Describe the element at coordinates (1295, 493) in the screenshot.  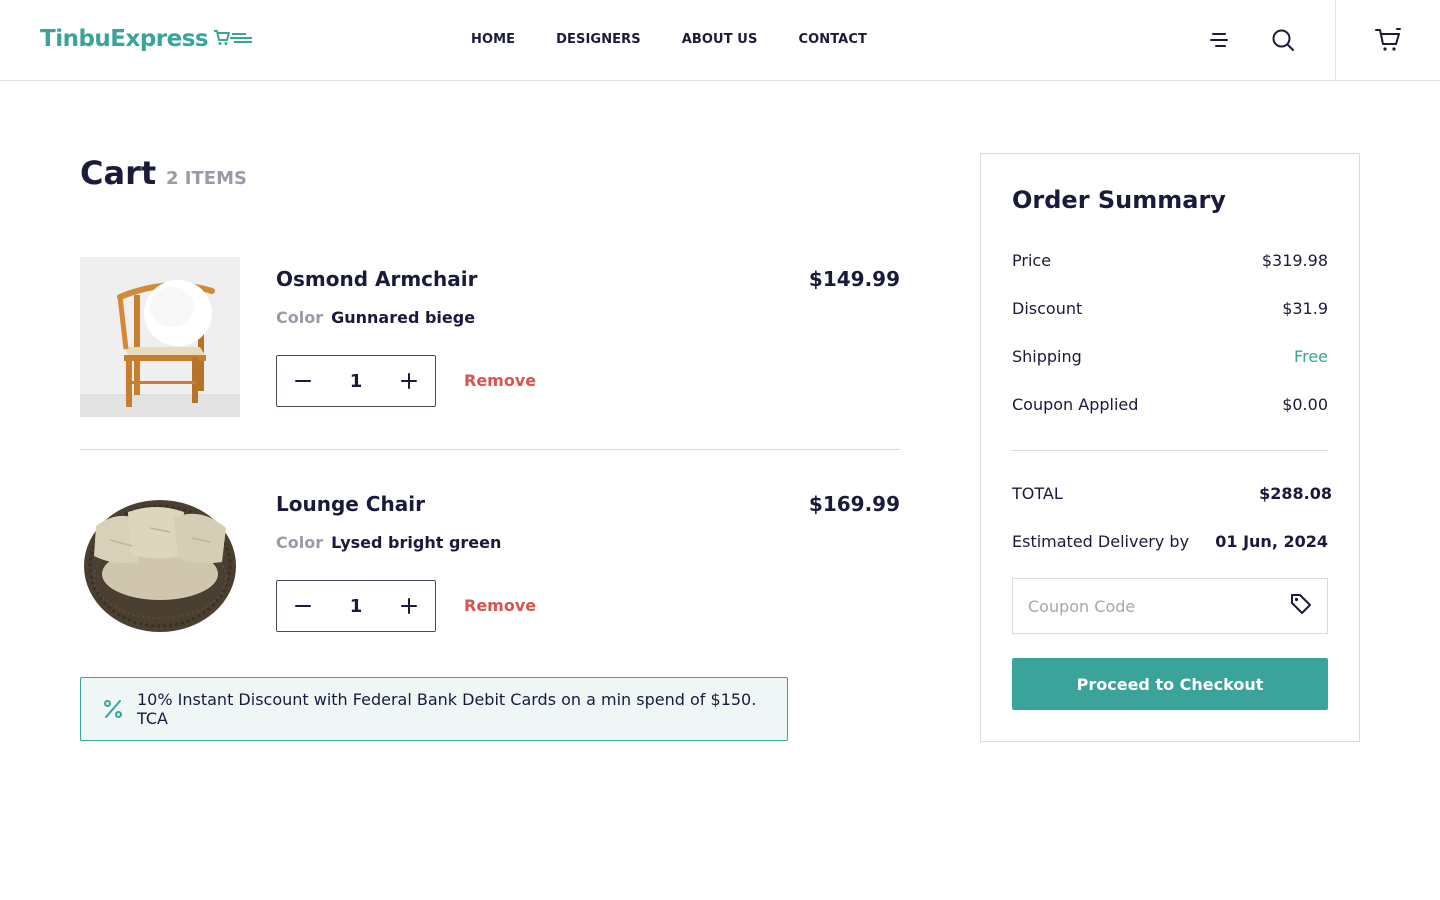
I see `total-value: $288.08` at that location.